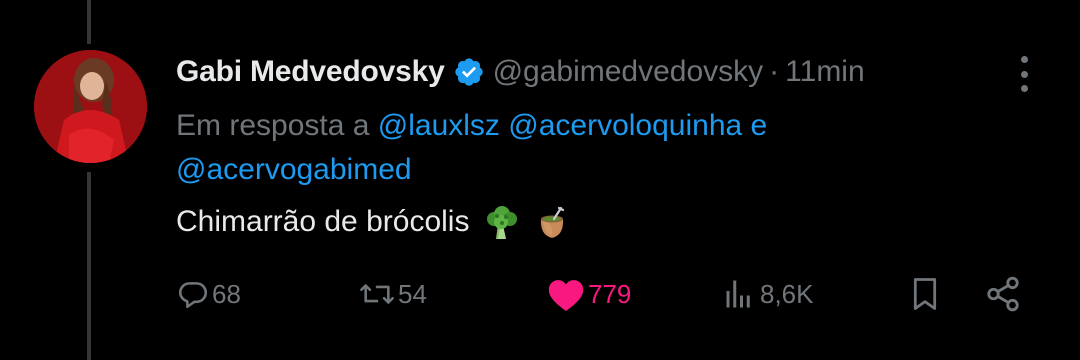 The width and height of the screenshot is (1080, 360). What do you see at coordinates (824, 72) in the screenshot?
I see `timestamp: 11min` at bounding box center [824, 72].